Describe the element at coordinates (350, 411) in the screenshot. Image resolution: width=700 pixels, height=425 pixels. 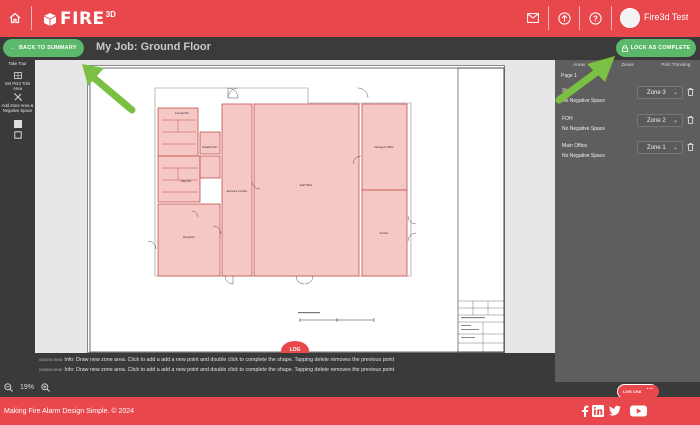
I see `footer: Making Fire Alarm Design Simple. © 2024` at that location.